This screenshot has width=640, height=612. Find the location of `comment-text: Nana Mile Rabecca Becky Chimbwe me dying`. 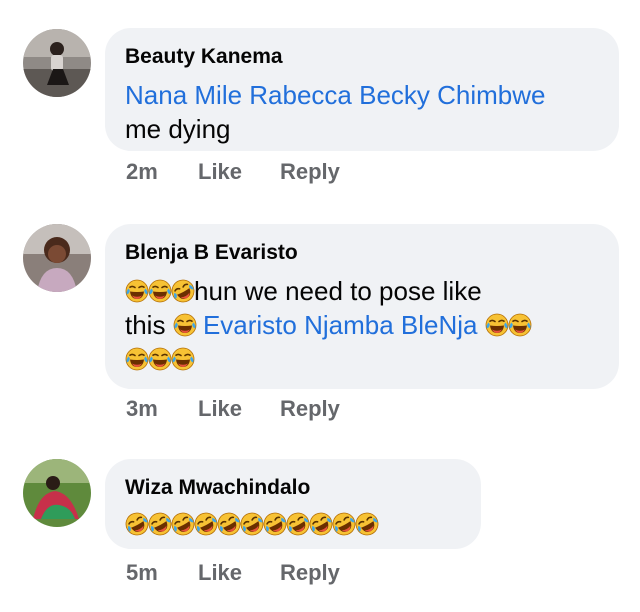

comment-text: Nana Mile Rabecca Becky Chimbwe me dying is located at coordinates (362, 112).